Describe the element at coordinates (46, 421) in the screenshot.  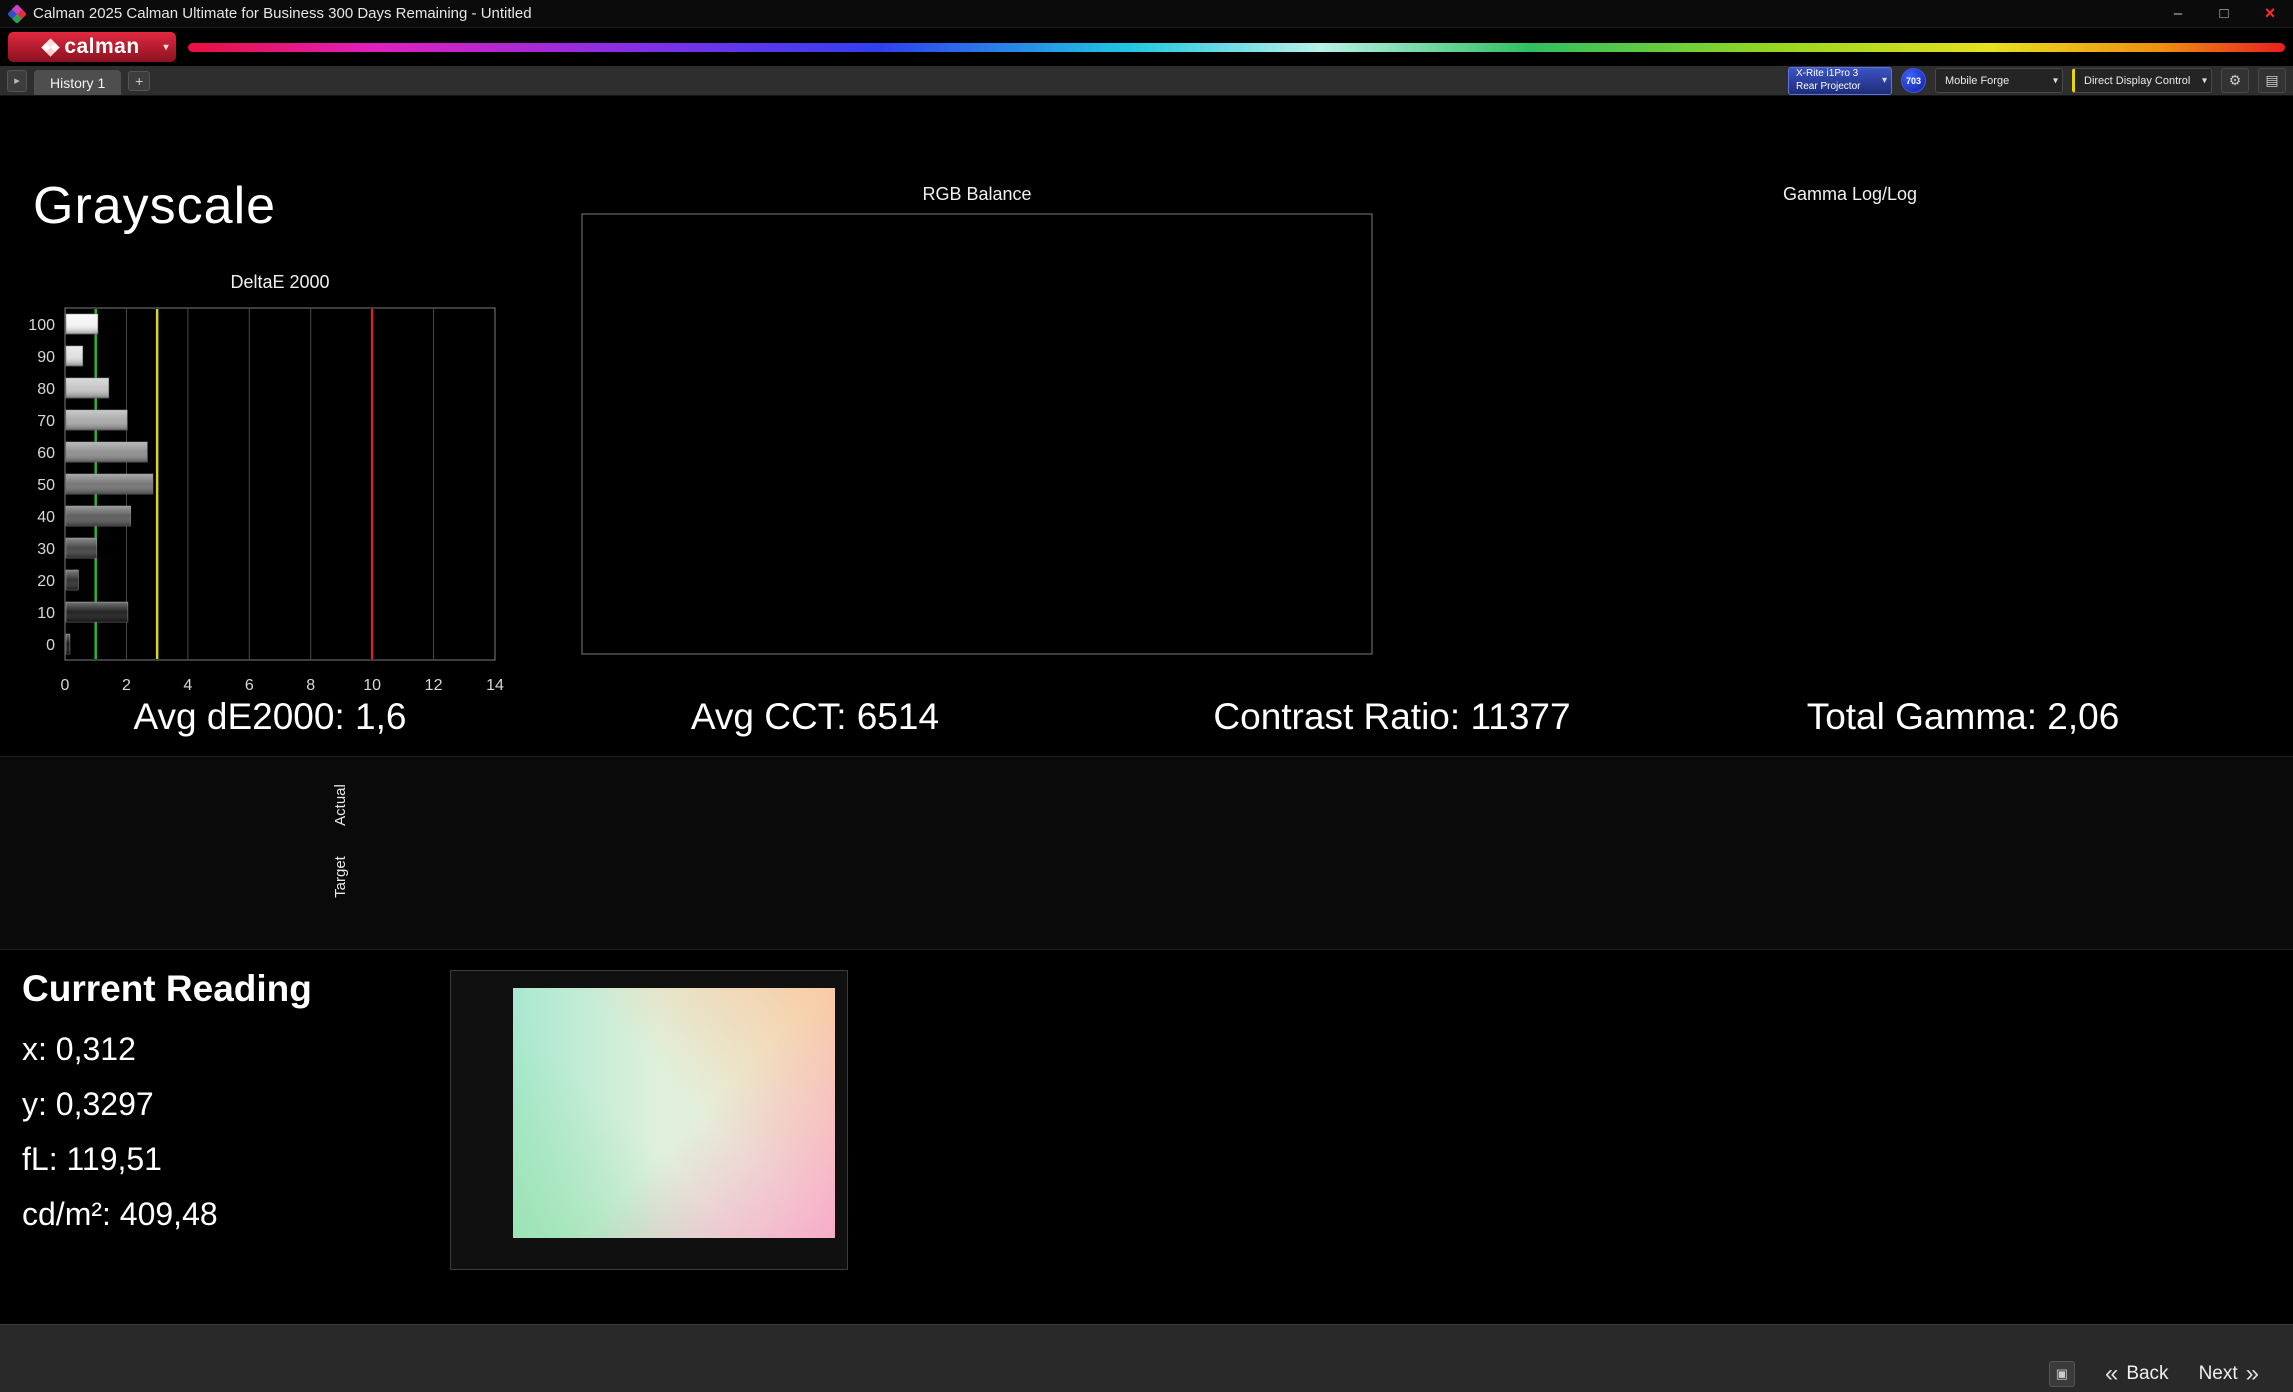
I see `svg-text: 70` at that location.